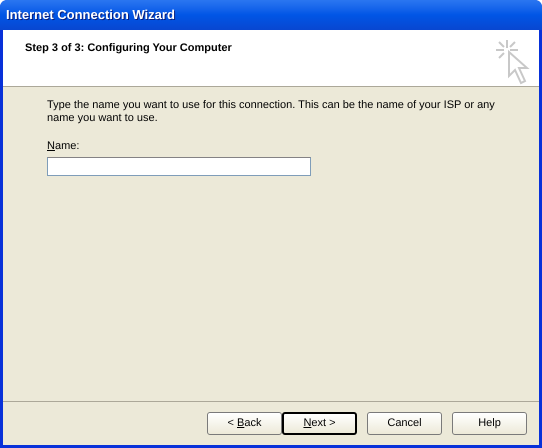  What do you see at coordinates (128, 48) in the screenshot?
I see `step-title: Step 3 of 3: Configuring Your Computer` at bounding box center [128, 48].